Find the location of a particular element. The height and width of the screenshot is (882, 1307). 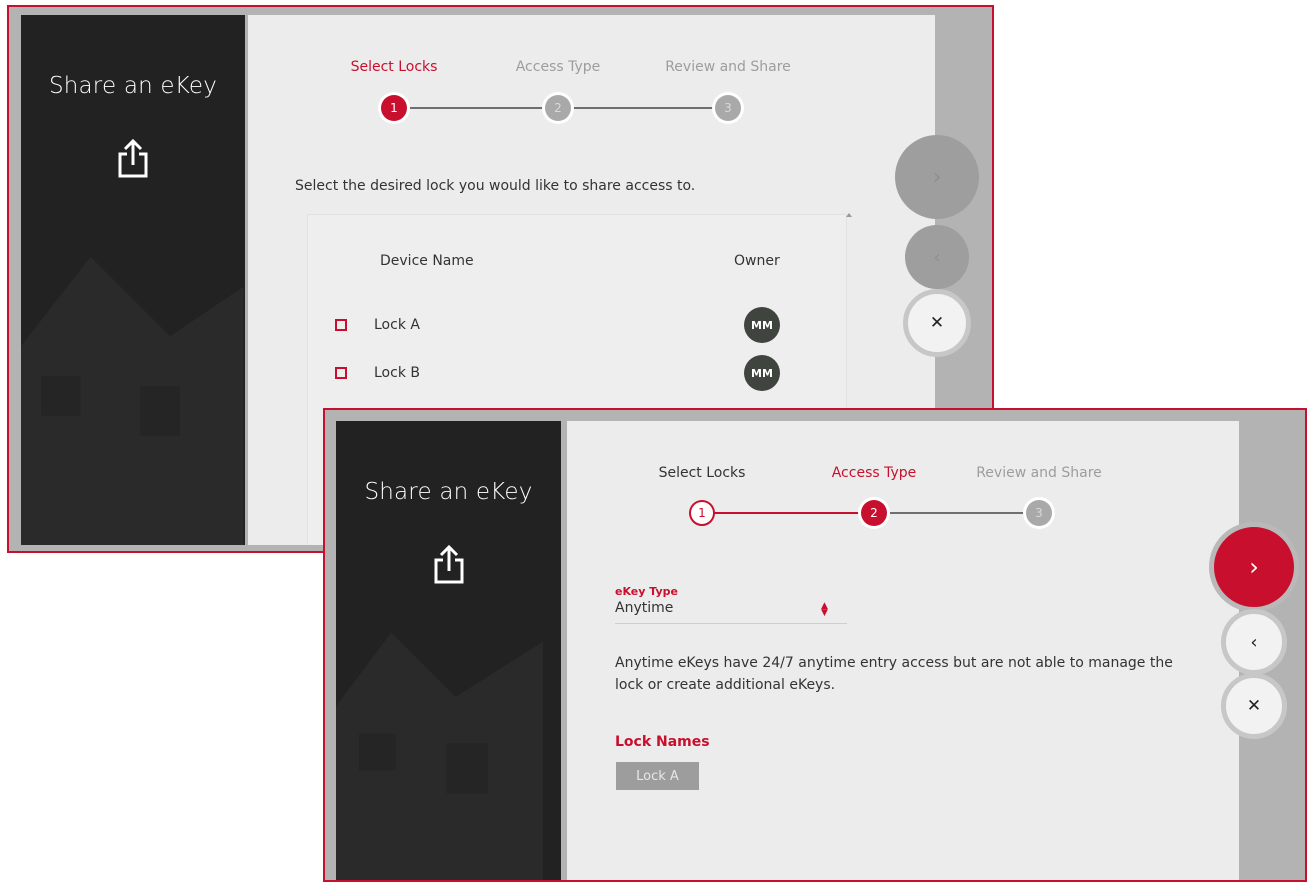

device-name: Lock A is located at coordinates (397, 325).